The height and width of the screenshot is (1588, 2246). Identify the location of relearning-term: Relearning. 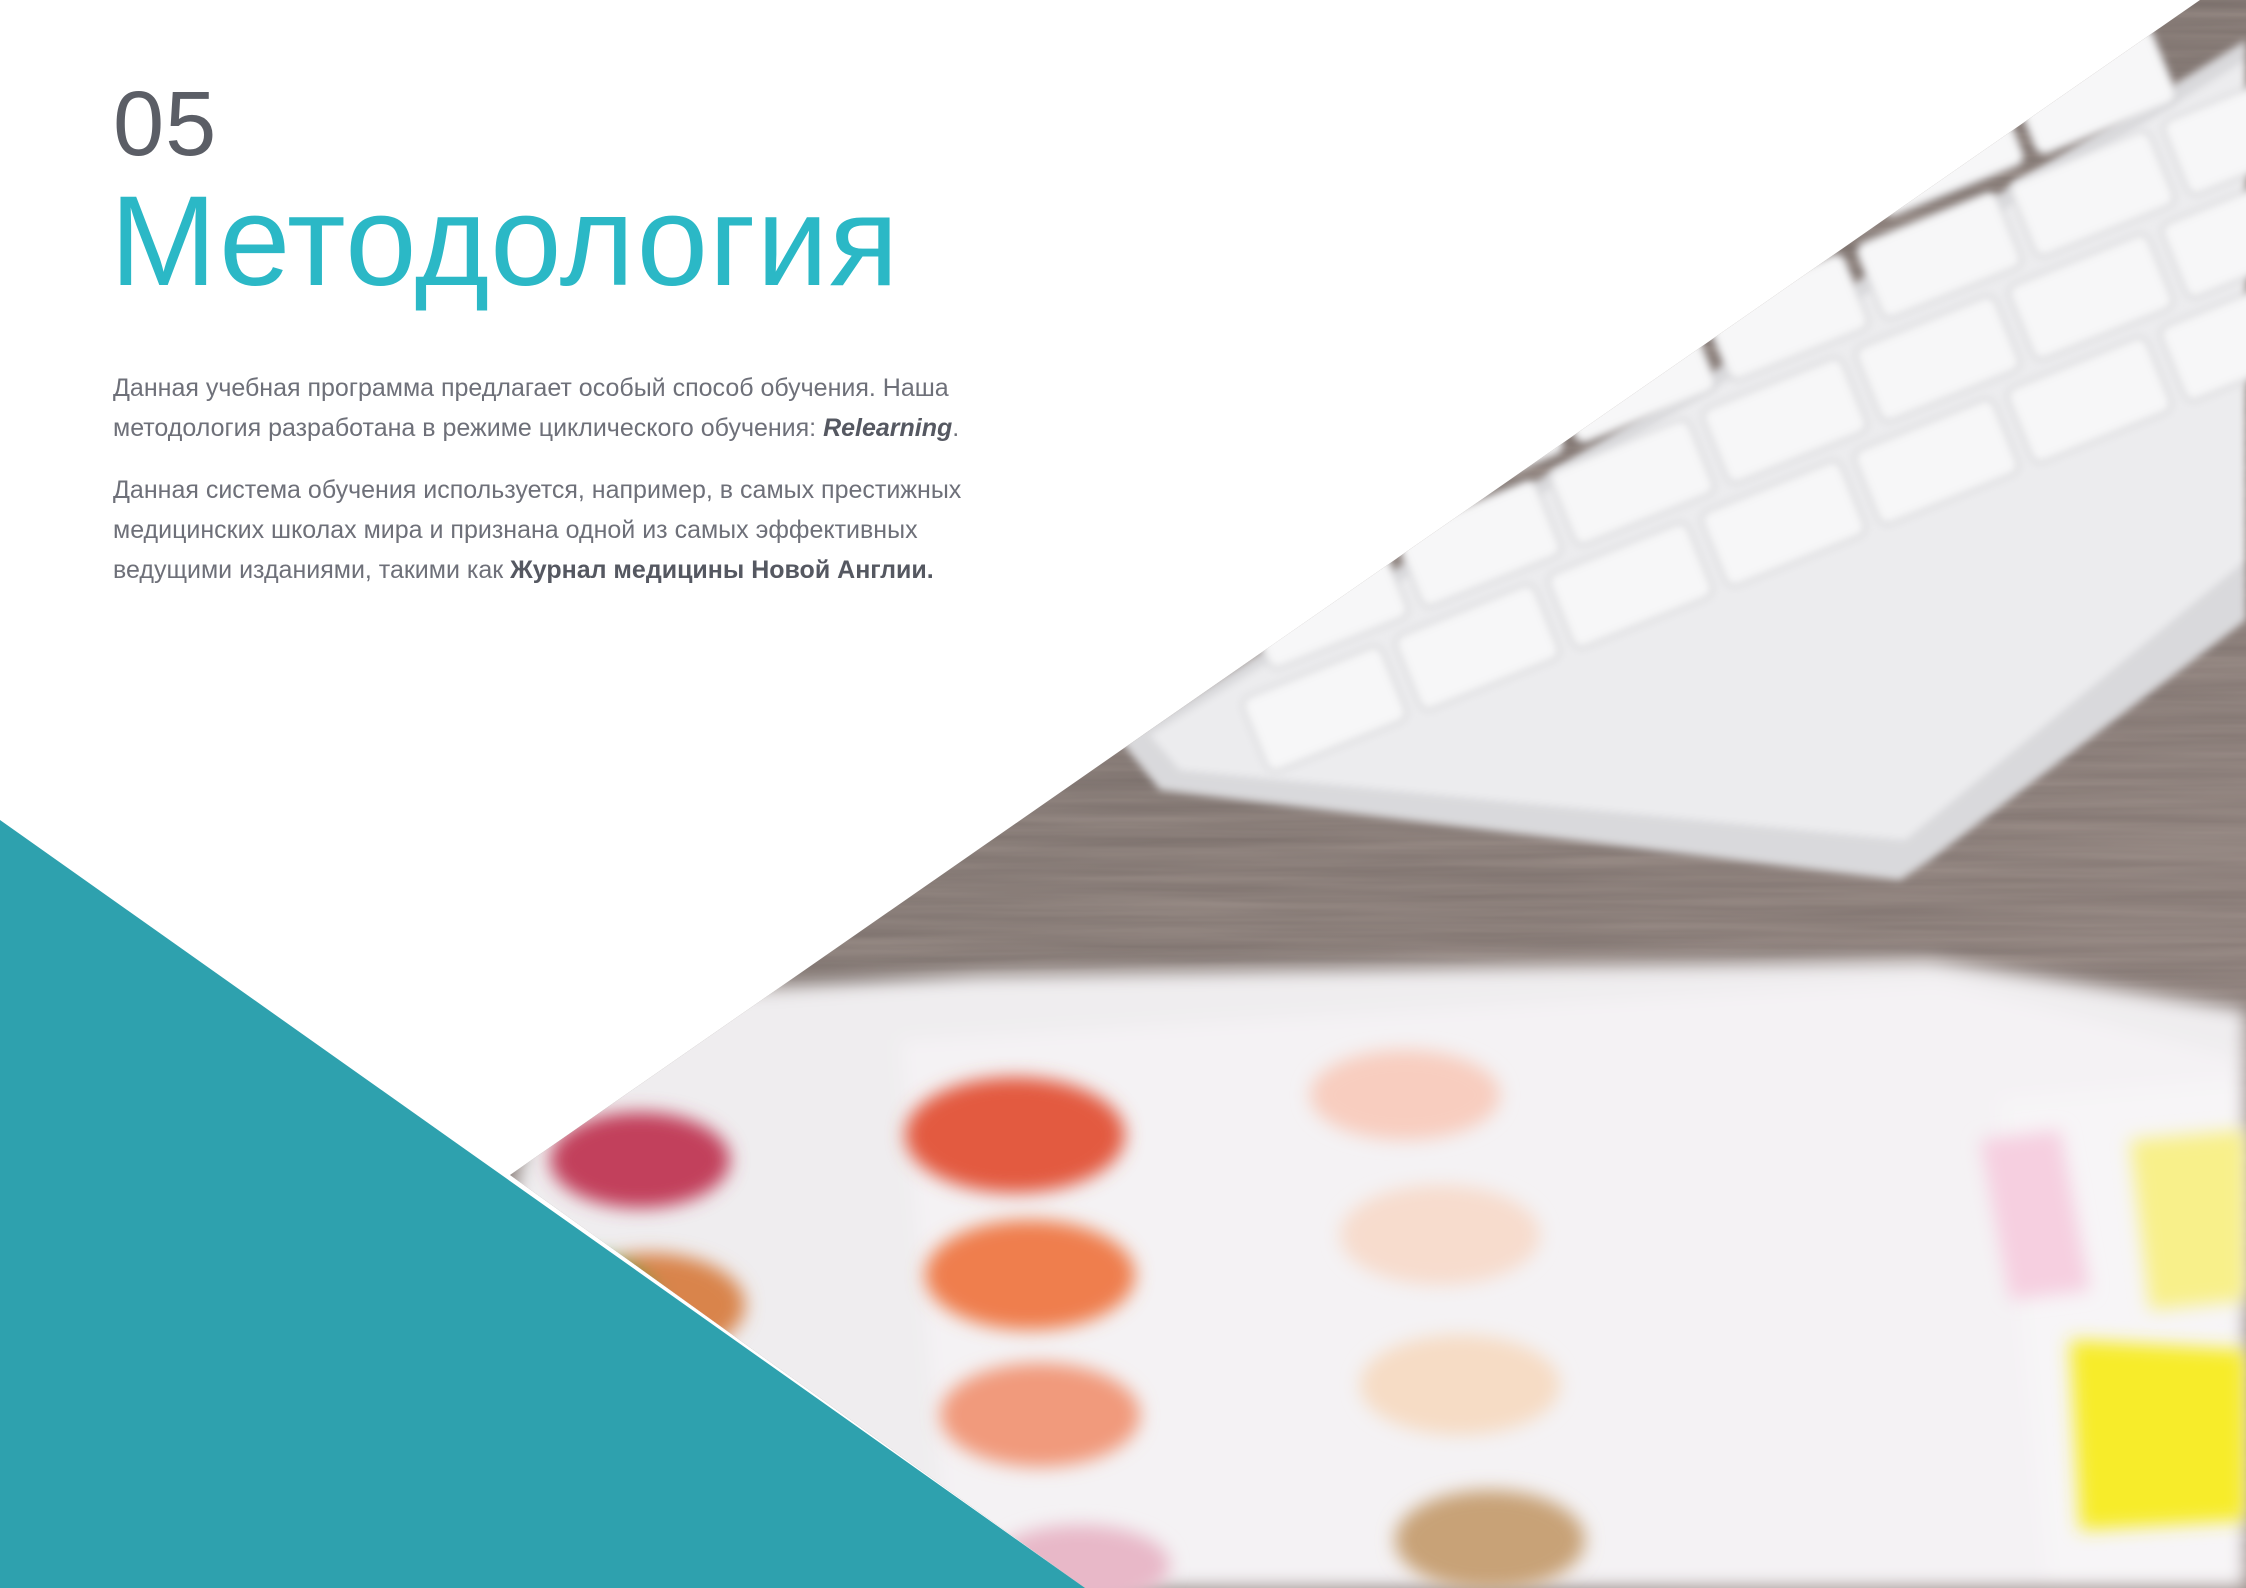
(888, 428).